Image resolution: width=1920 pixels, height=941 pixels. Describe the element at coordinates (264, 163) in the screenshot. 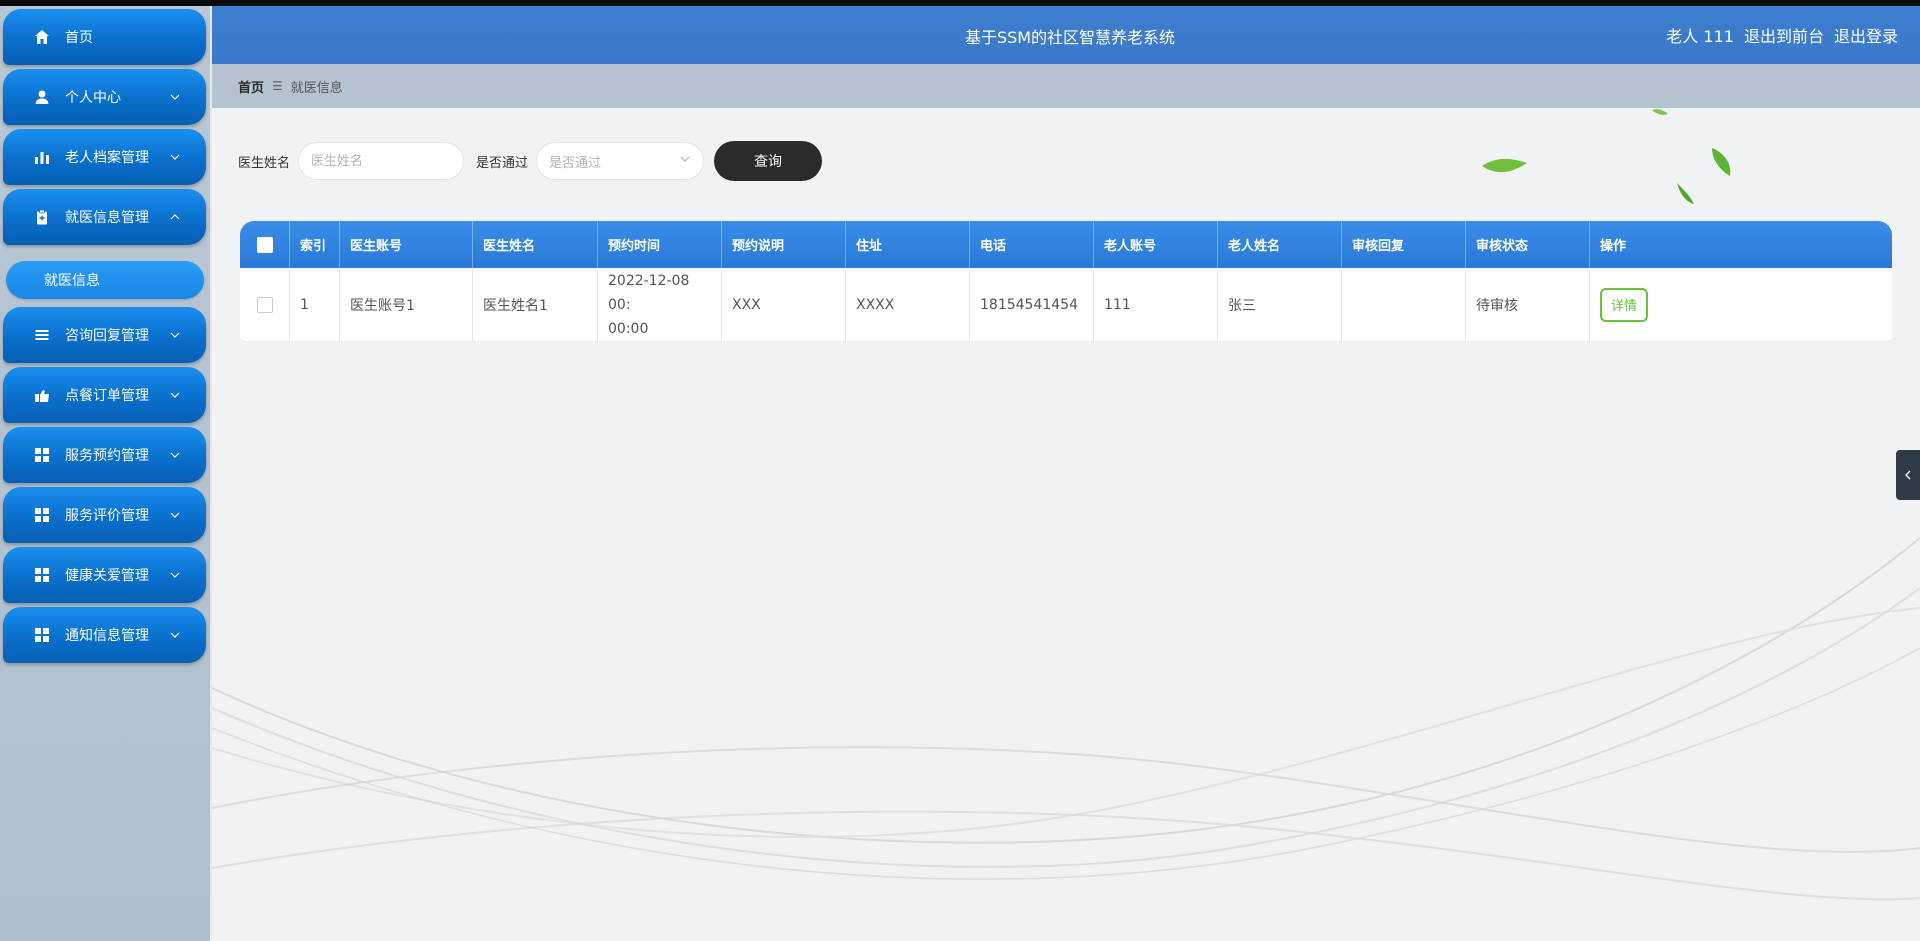

I see `doctor-name-label: 医生姓名` at that location.